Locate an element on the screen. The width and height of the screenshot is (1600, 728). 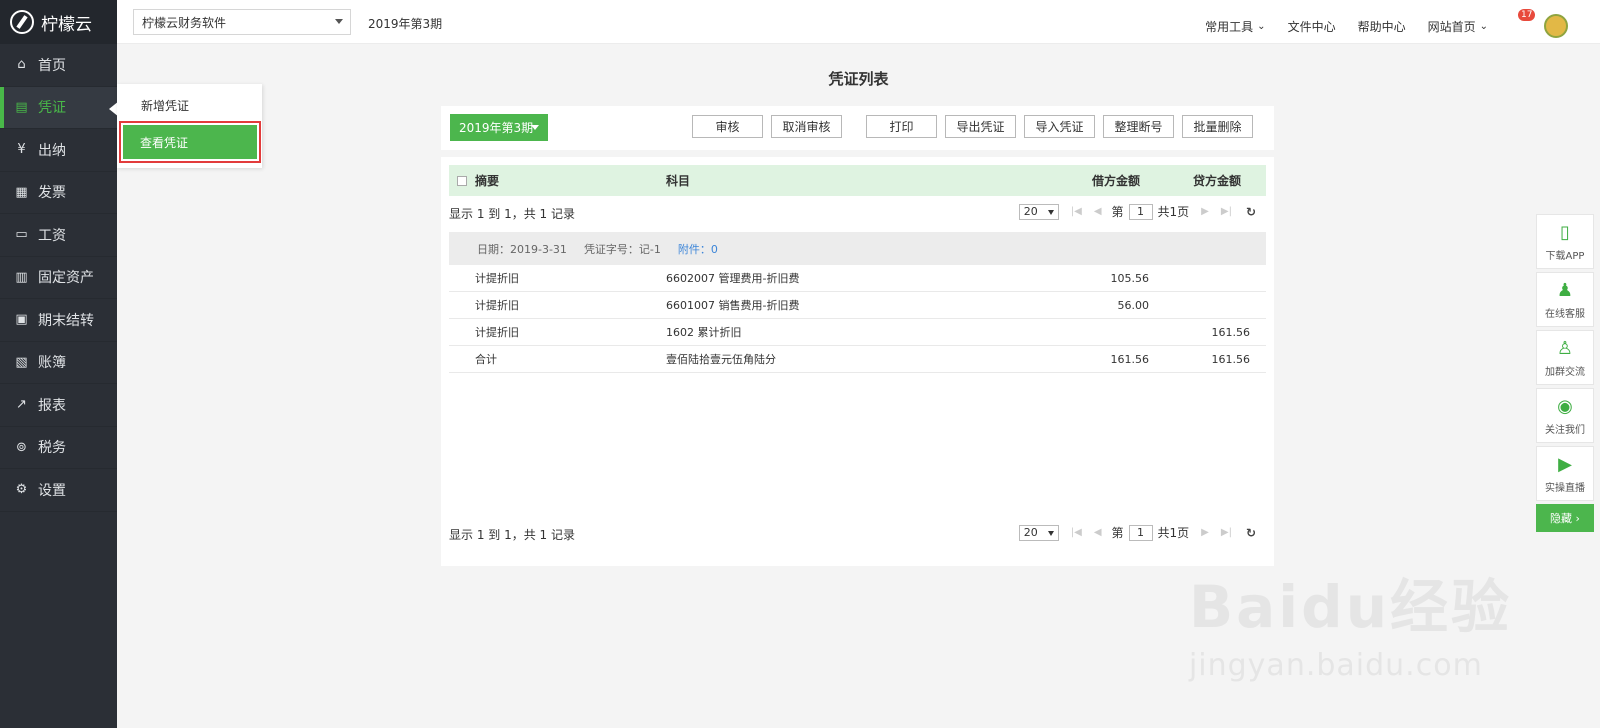
submenu-add-voucher: 新增凭证 is located at coordinates (189, 105).